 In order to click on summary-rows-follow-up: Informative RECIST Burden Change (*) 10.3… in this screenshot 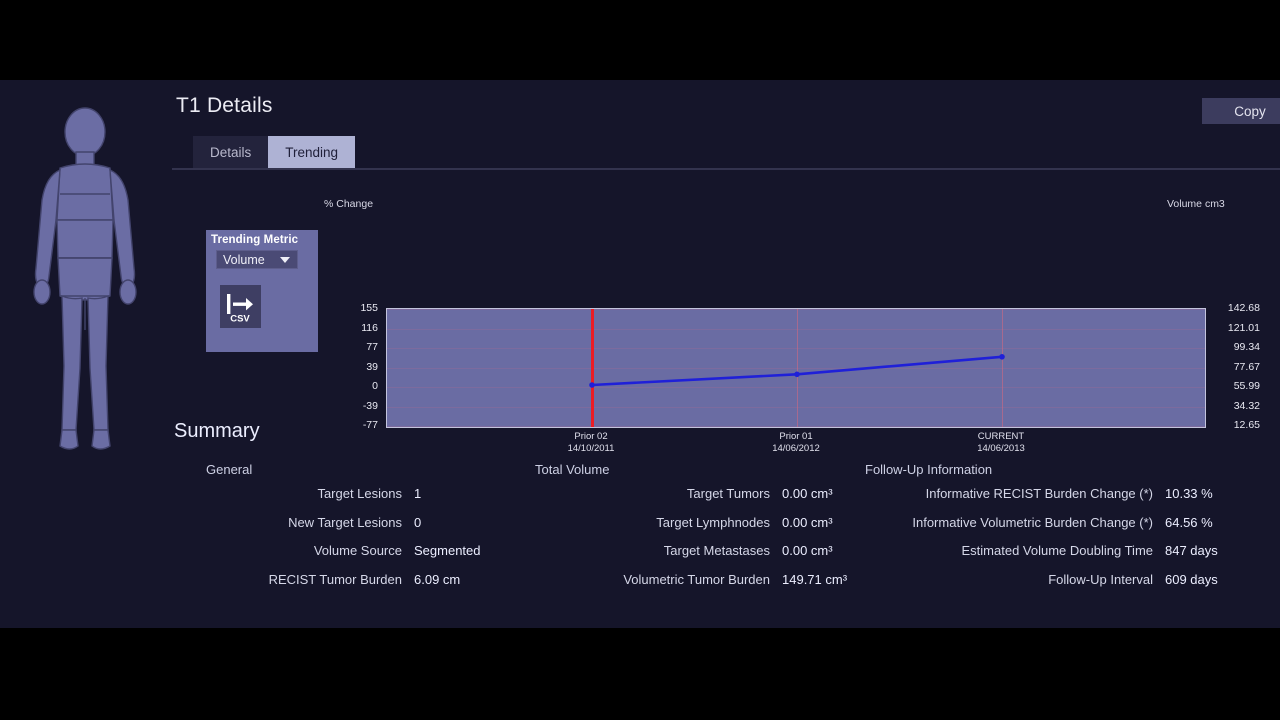, I will do `click(1041, 543)`.